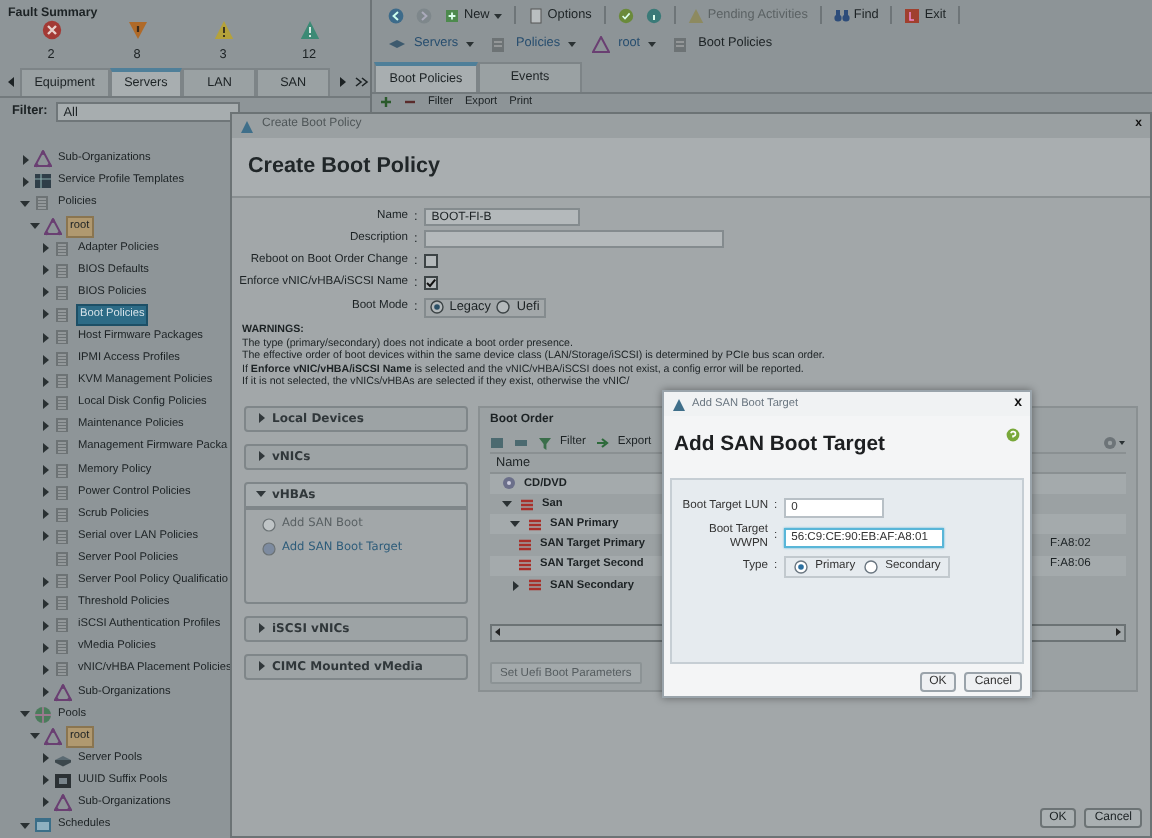 The image size is (1152, 838). I want to click on info-icon, so click(653, 15).